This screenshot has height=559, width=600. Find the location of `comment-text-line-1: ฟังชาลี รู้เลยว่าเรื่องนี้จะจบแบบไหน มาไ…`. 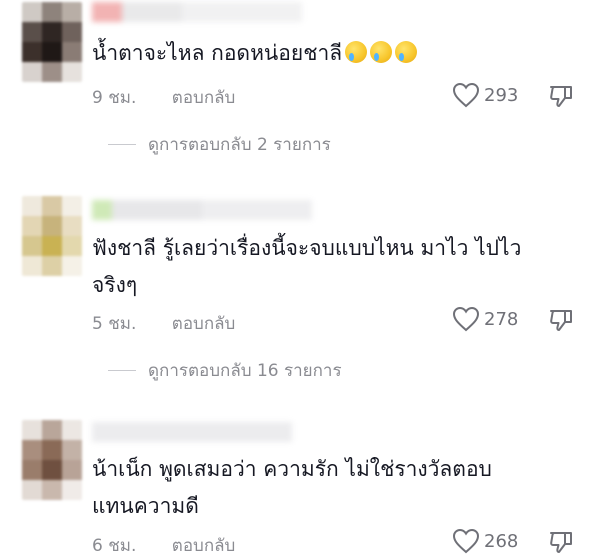

comment-text-line-1: ฟังชาลี รู้เลยว่าเรื่องนี้จะจบแบบไหน มาไ… is located at coordinates (307, 248).